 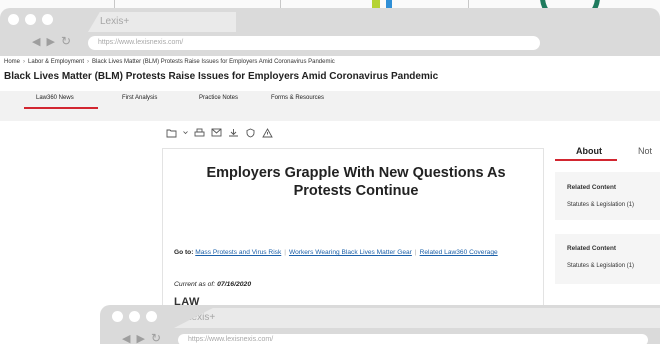 I want to click on browser-chrome: Lexis+ ◀ ▶ ↻ https://www.lexisnexis.com/, so click(x=330, y=32).